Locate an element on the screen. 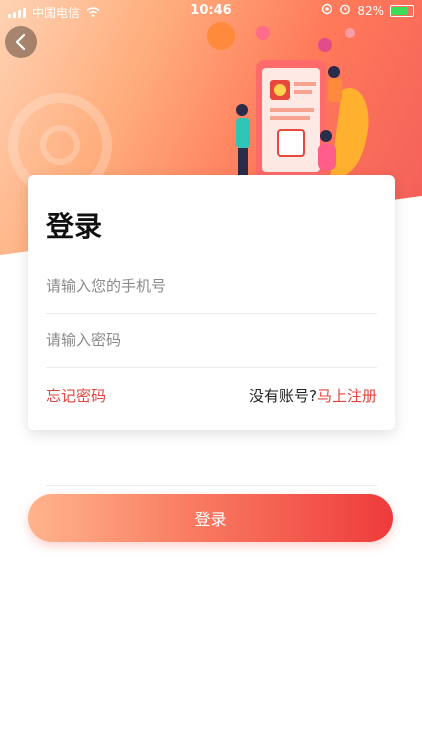 Image resolution: width=422 pixels, height=750 pixels. battery-percent: 82% is located at coordinates (370, 10).